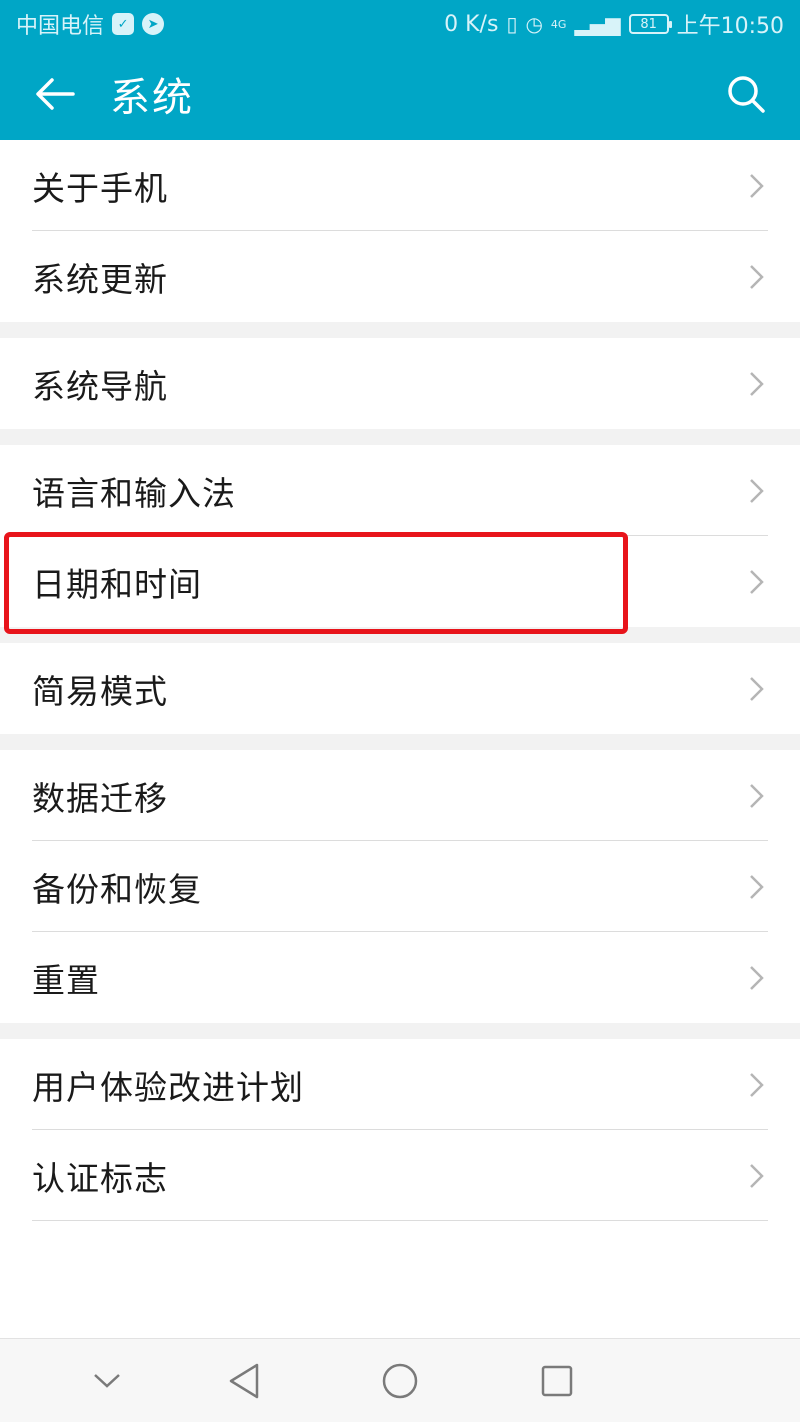  I want to click on vibrate-icon: ▯, so click(512, 24).